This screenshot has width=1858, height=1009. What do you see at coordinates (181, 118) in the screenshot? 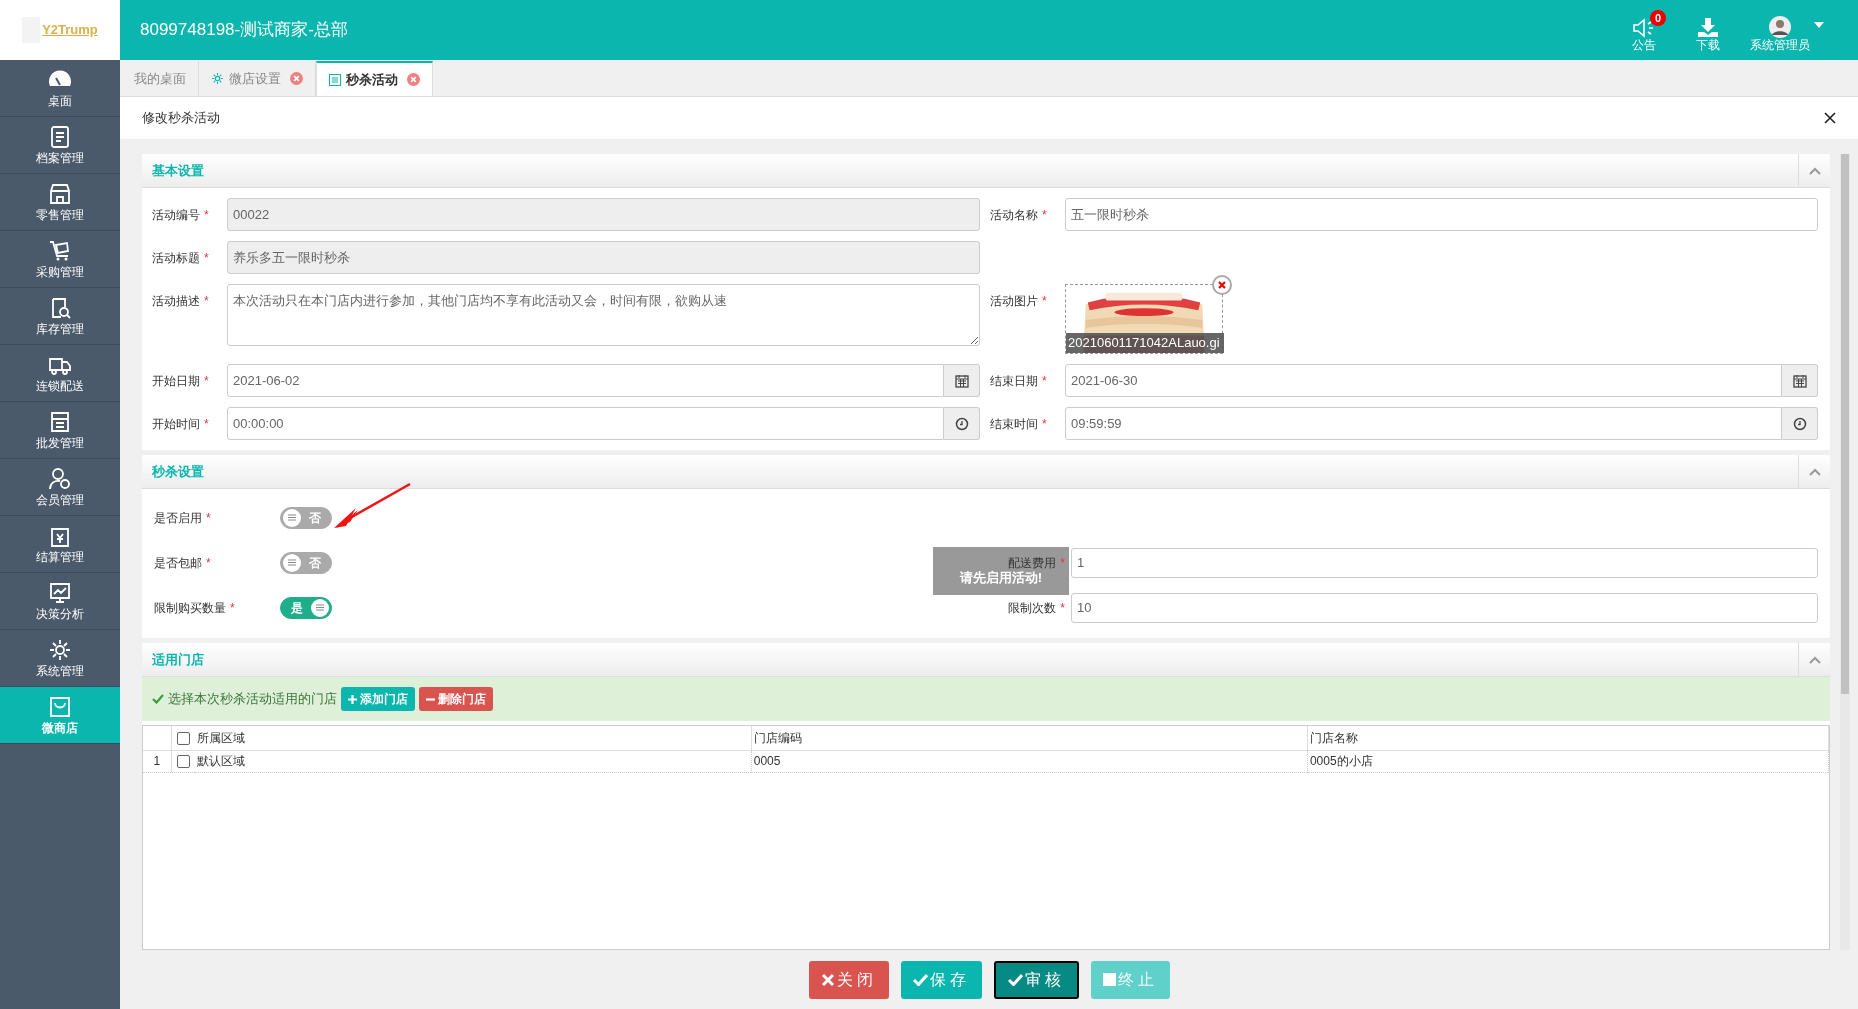
I see `page-title: 修改秒杀活动` at bounding box center [181, 118].